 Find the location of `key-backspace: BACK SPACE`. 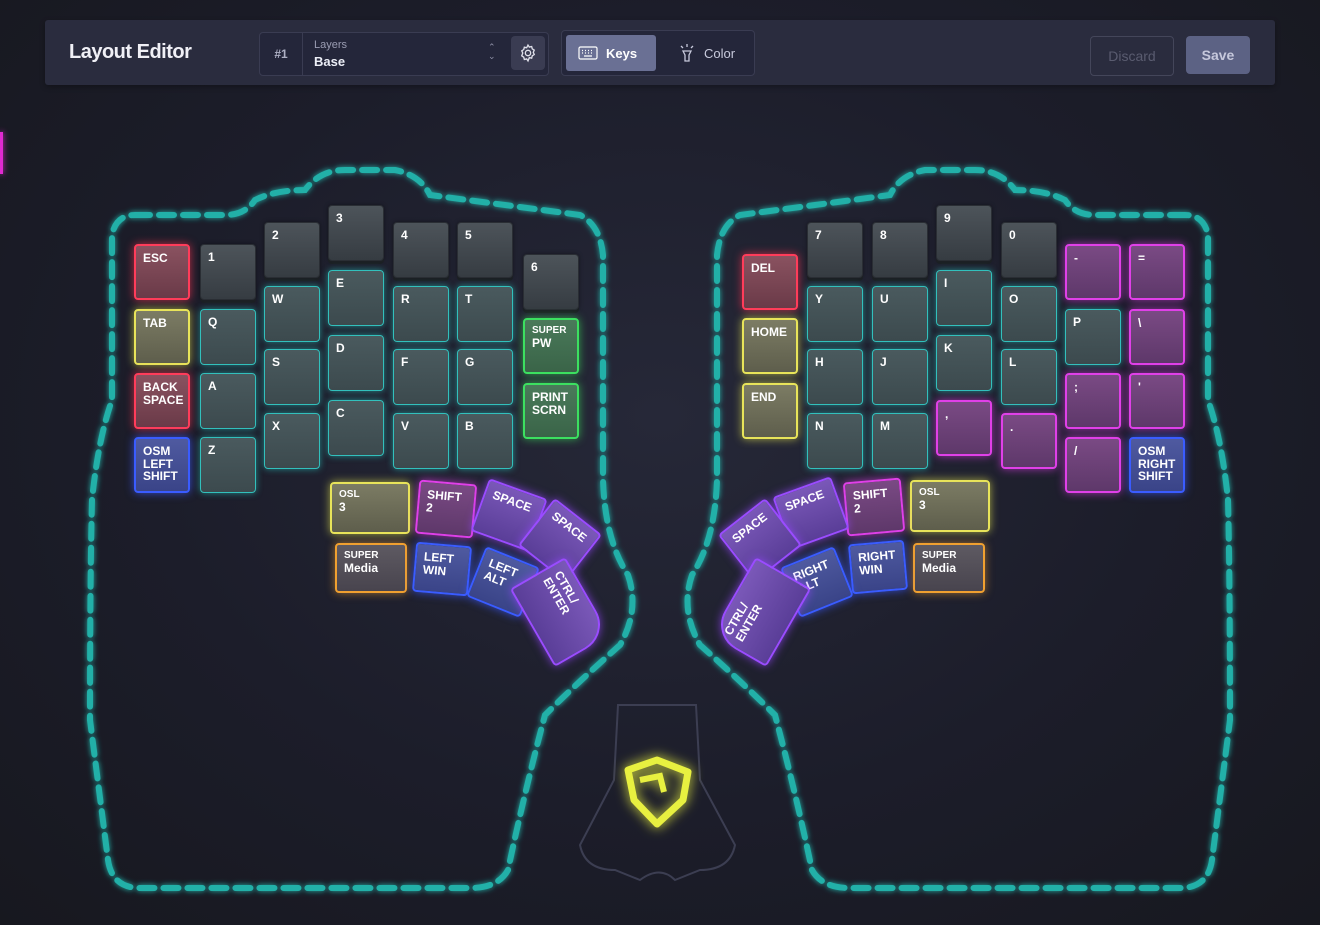

key-backspace: BACK SPACE is located at coordinates (162, 401).